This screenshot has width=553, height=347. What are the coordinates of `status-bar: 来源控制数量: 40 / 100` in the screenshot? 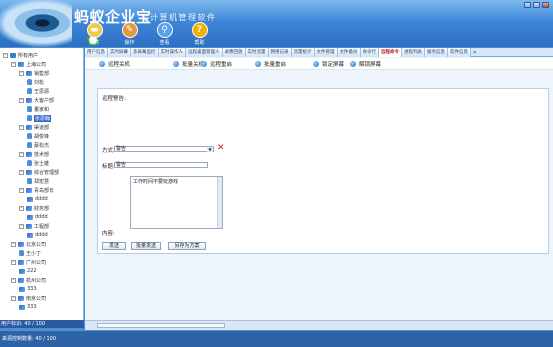 It's located at (276, 338).